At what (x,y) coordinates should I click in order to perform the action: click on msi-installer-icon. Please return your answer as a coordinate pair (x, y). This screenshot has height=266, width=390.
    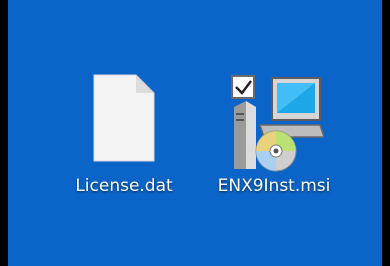
    Looking at the image, I should click on (275, 123).